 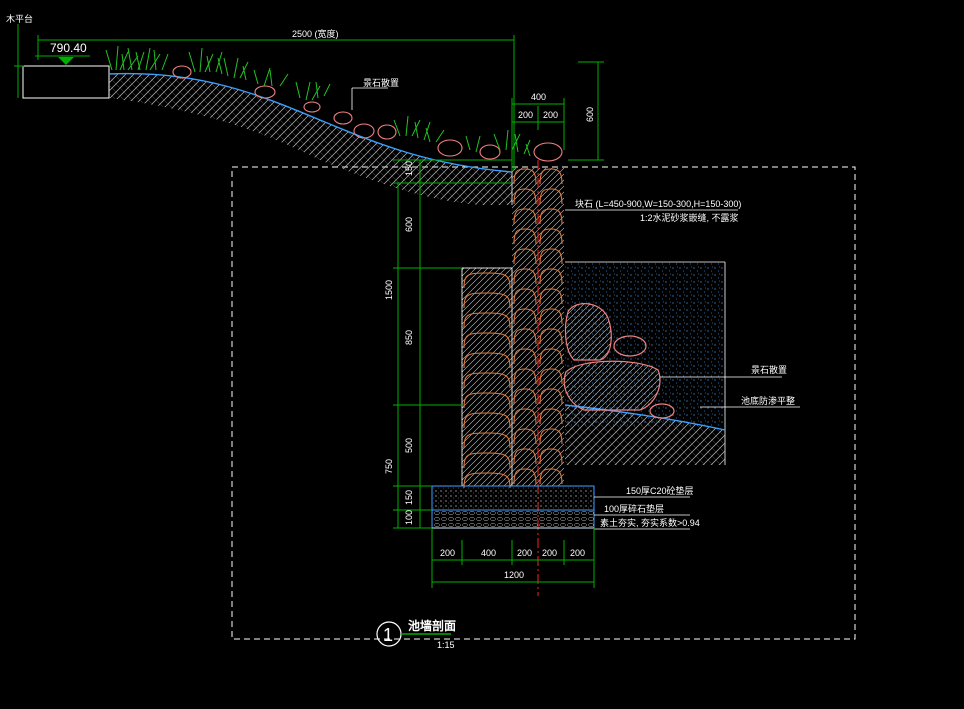 What do you see at coordinates (19, 18) in the screenshot?
I see `platform-label: 木平台` at bounding box center [19, 18].